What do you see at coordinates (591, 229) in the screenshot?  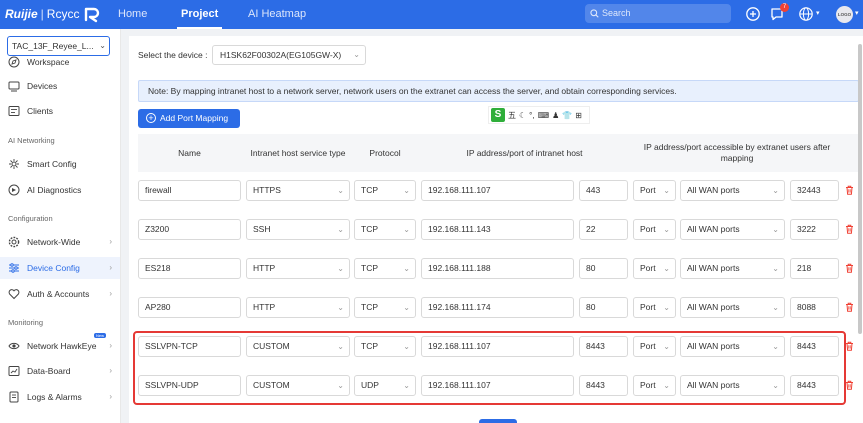 I see `intranet-port-input-value: 22` at bounding box center [591, 229].